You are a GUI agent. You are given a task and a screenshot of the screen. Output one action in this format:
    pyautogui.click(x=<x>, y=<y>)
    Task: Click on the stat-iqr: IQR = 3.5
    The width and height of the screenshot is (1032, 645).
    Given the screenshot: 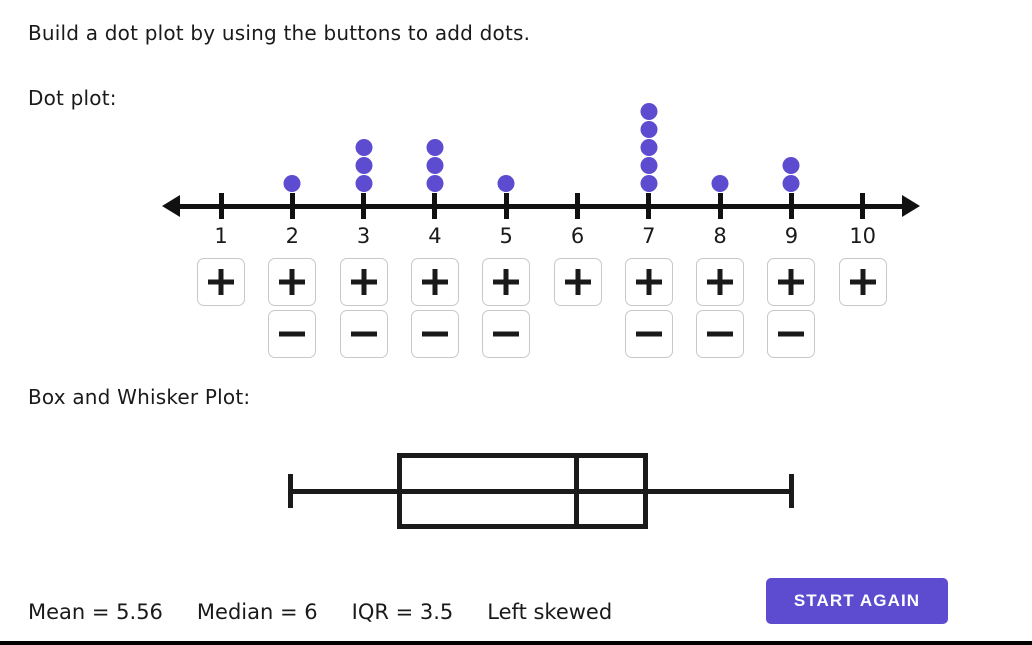 What is the action you would take?
    pyautogui.click(x=402, y=612)
    